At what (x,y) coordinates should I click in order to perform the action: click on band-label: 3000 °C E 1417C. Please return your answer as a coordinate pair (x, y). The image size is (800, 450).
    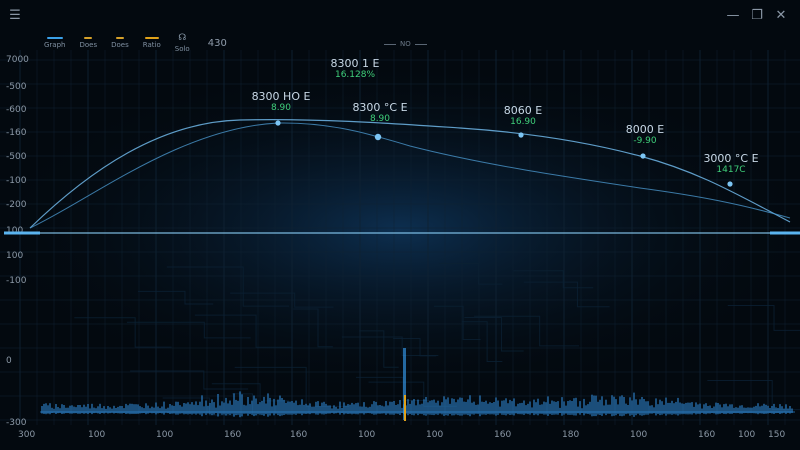
    Looking at the image, I should click on (730, 163).